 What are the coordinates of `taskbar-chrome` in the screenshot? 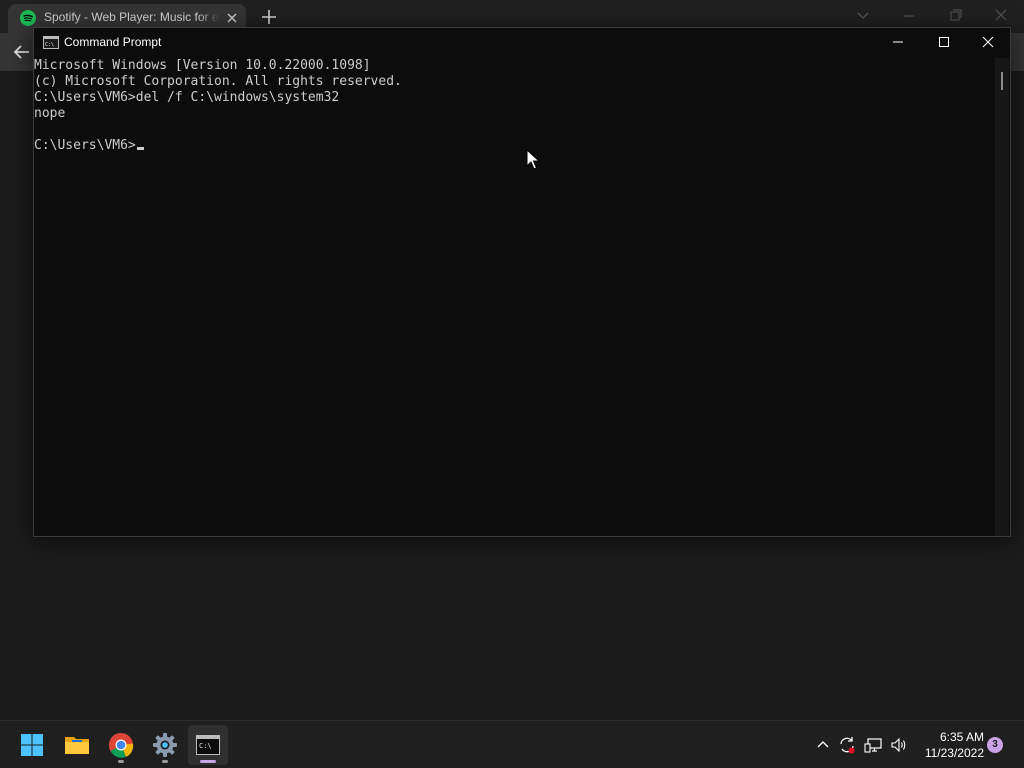 It's located at (121, 745).